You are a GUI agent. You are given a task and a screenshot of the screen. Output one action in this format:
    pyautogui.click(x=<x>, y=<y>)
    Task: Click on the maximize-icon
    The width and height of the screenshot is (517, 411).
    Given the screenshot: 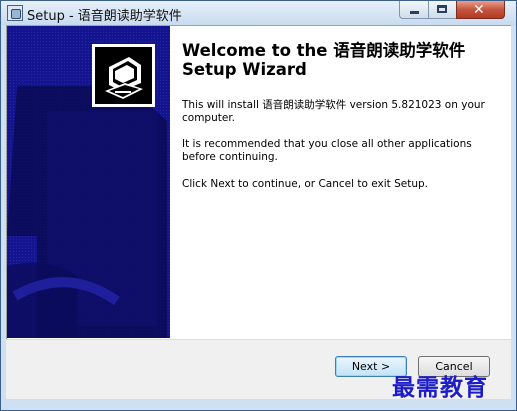 What is the action you would take?
    pyautogui.click(x=442, y=9)
    